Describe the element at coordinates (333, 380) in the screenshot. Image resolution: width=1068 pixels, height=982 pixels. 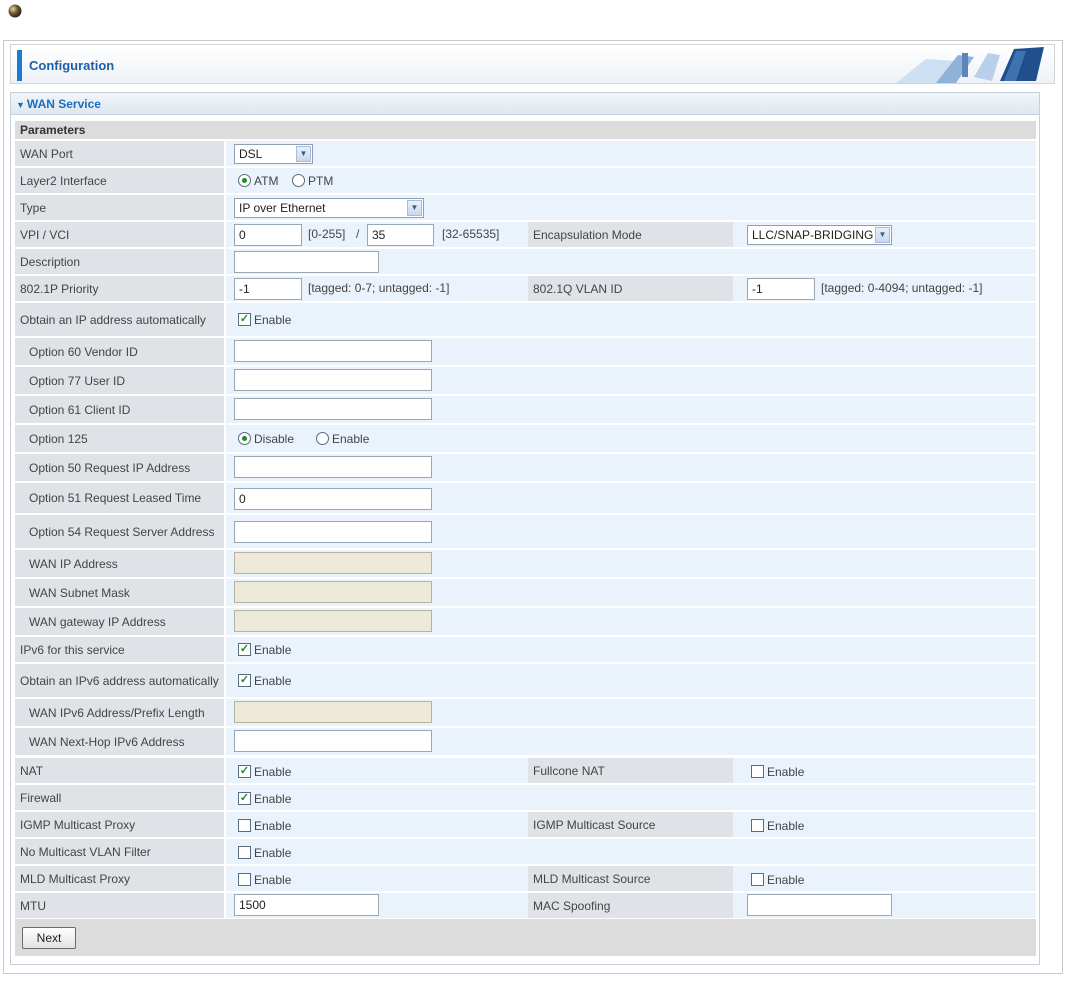
I see `option77-input` at that location.